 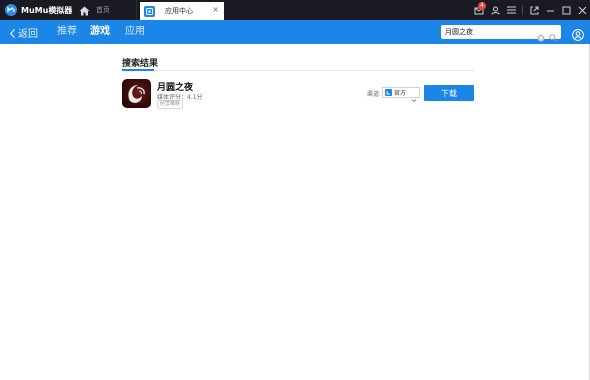 I want to click on tab-app-center-label: 应用中心, so click(x=179, y=11).